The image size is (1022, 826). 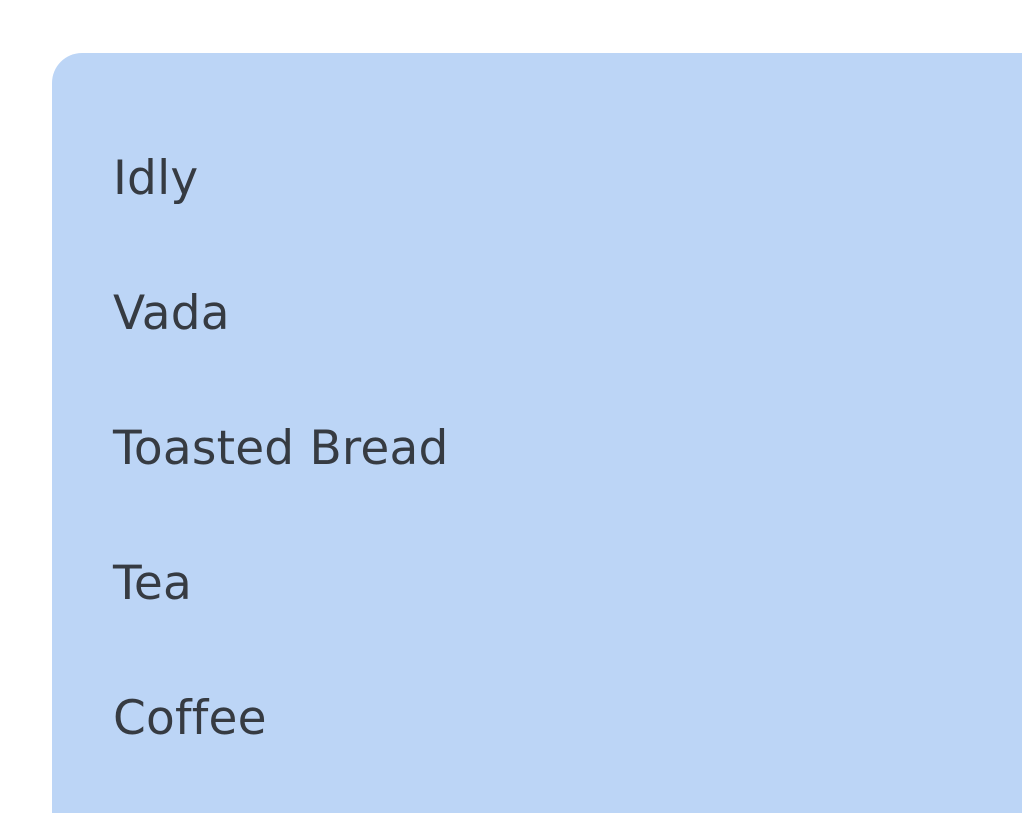 What do you see at coordinates (281, 353) in the screenshot?
I see `menu-item-vada: Vada` at bounding box center [281, 353].